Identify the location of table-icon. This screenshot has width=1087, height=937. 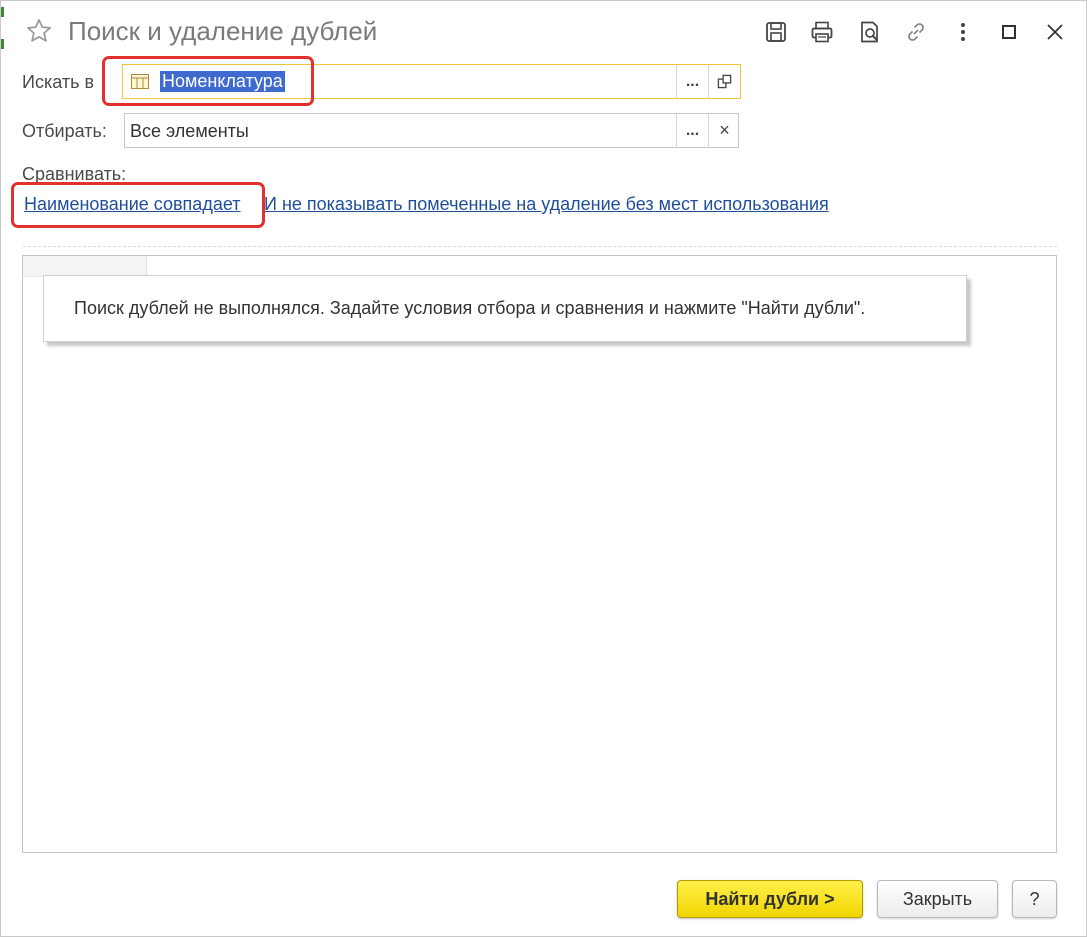
(140, 81).